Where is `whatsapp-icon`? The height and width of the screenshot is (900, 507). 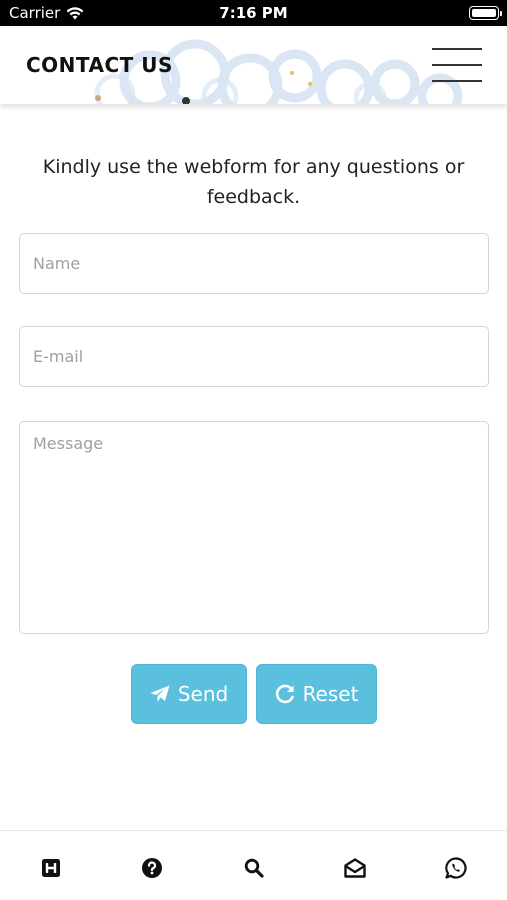 whatsapp-icon is located at coordinates (456, 868).